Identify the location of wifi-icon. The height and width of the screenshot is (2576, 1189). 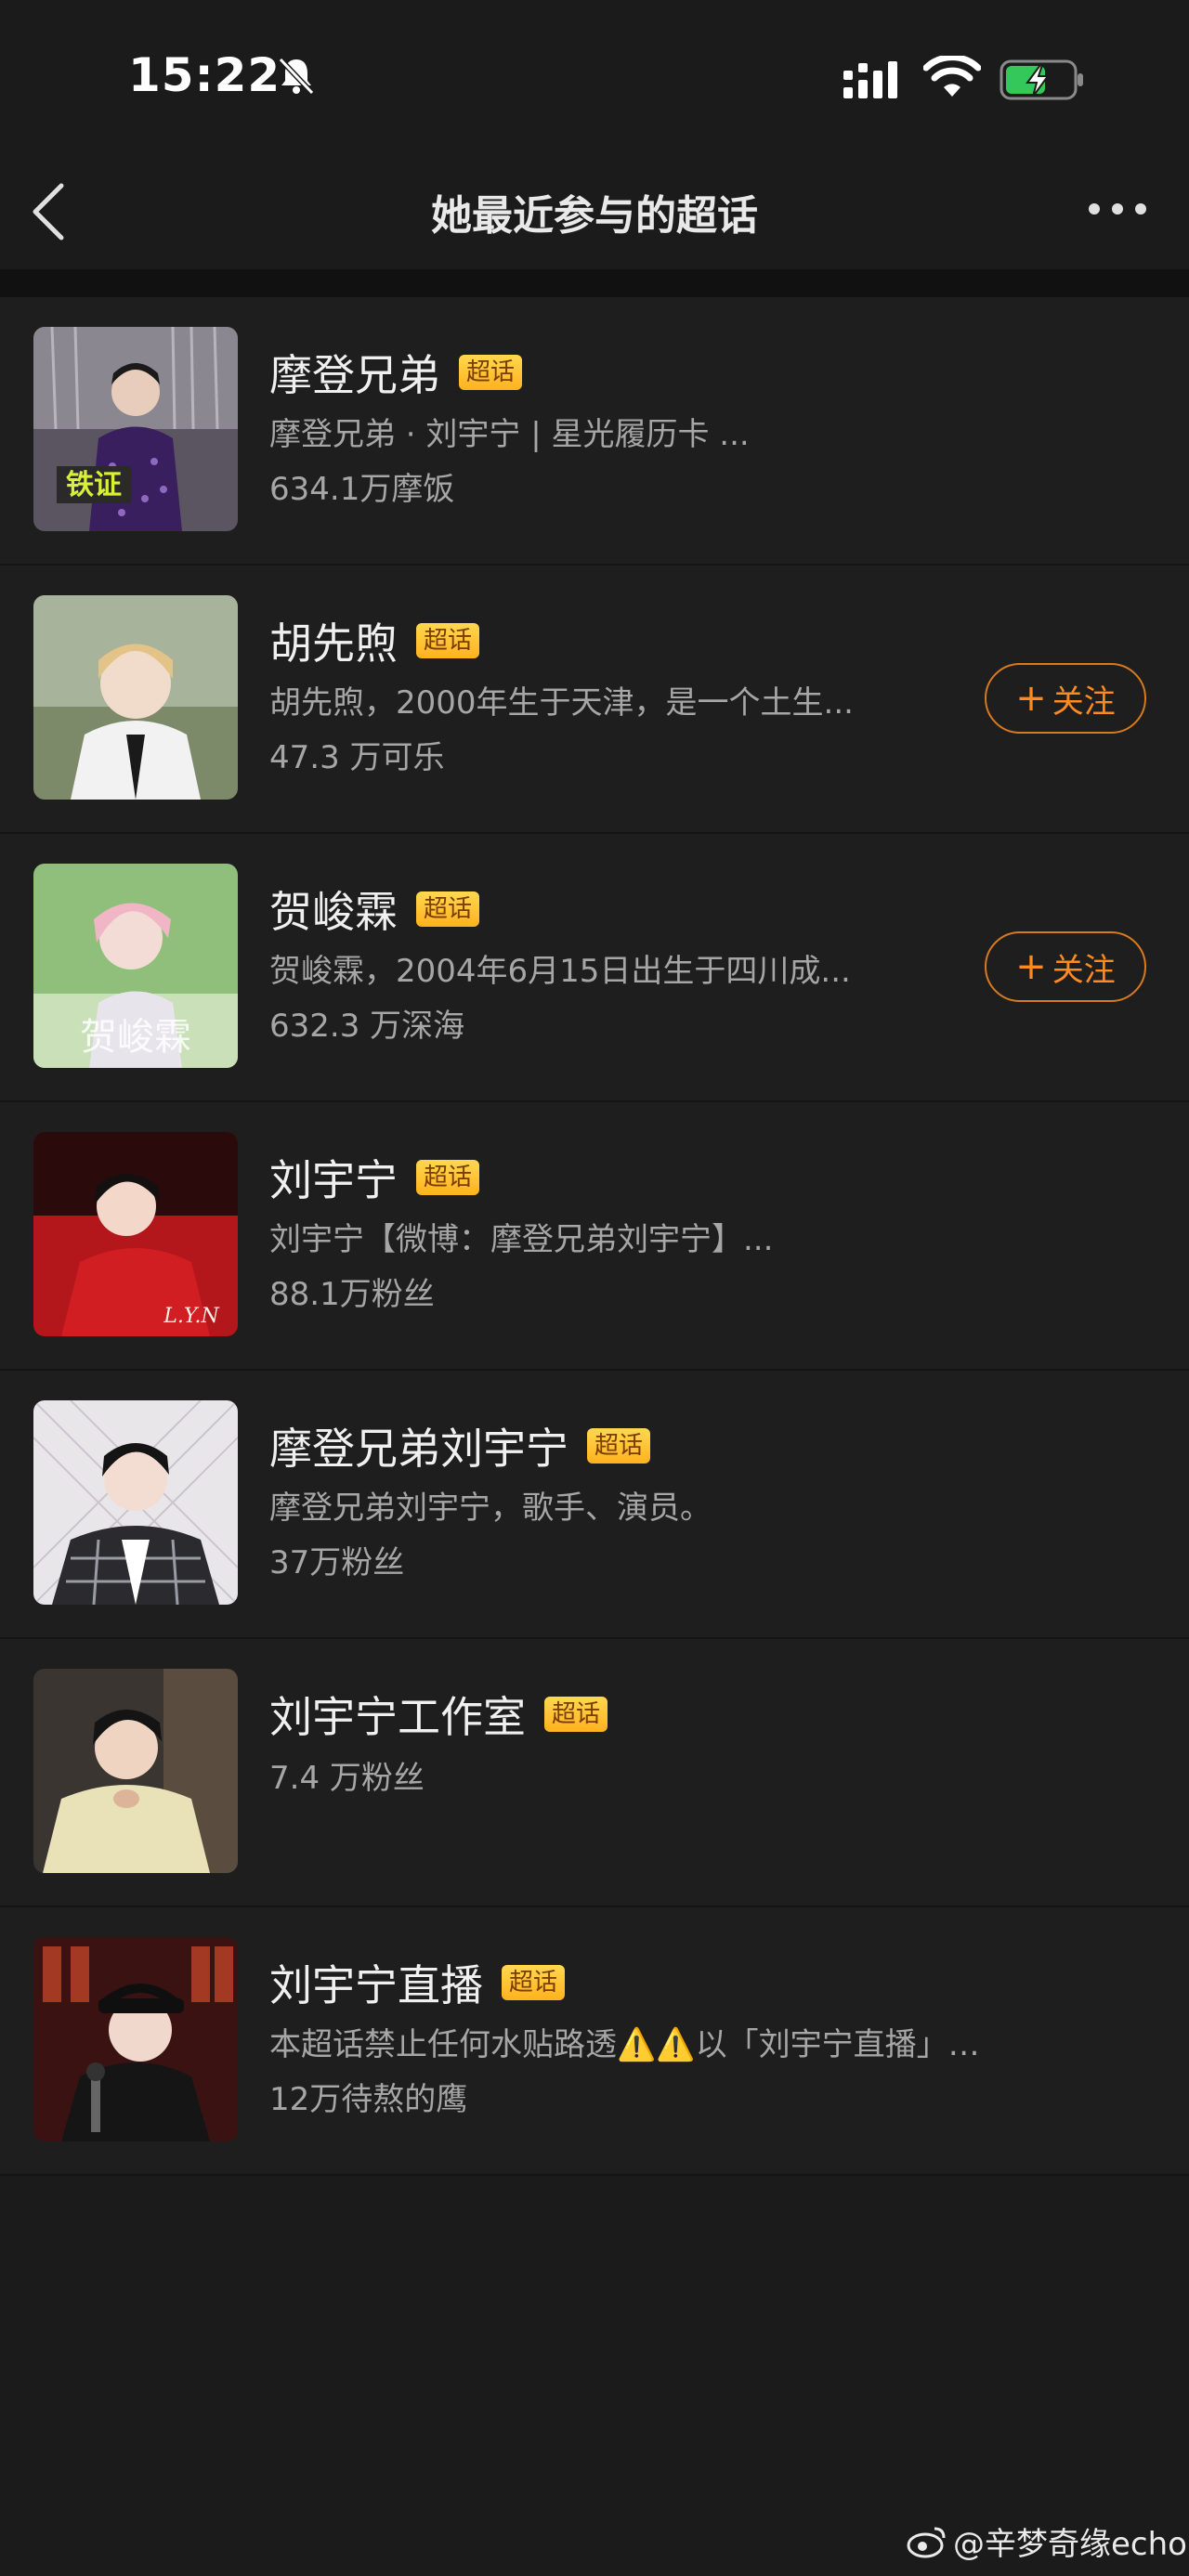
(952, 76).